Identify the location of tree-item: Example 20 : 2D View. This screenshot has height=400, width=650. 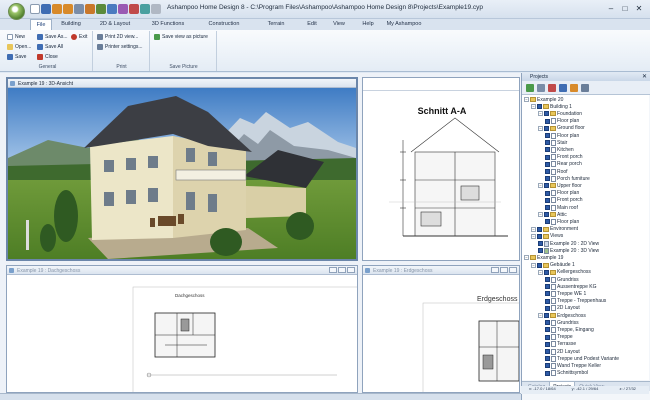
(568, 243).